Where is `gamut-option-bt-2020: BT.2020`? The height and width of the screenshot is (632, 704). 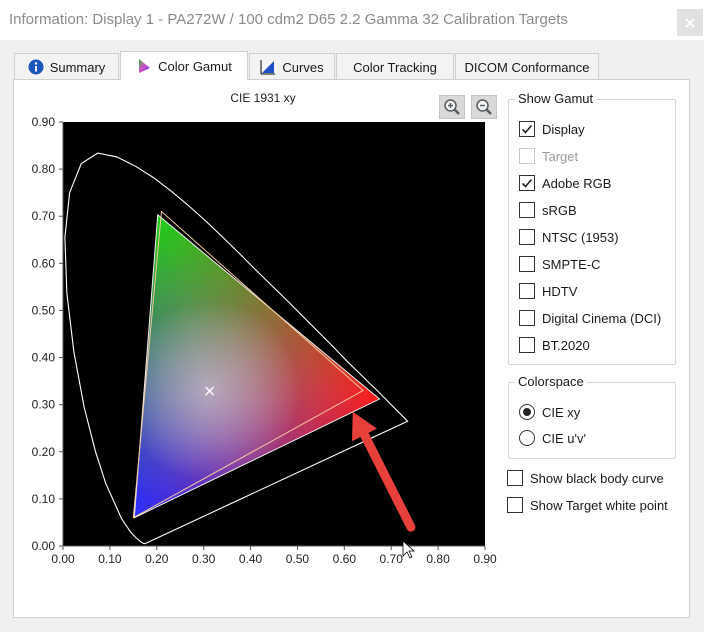 gamut-option-bt-2020: BT.2020 is located at coordinates (554, 345).